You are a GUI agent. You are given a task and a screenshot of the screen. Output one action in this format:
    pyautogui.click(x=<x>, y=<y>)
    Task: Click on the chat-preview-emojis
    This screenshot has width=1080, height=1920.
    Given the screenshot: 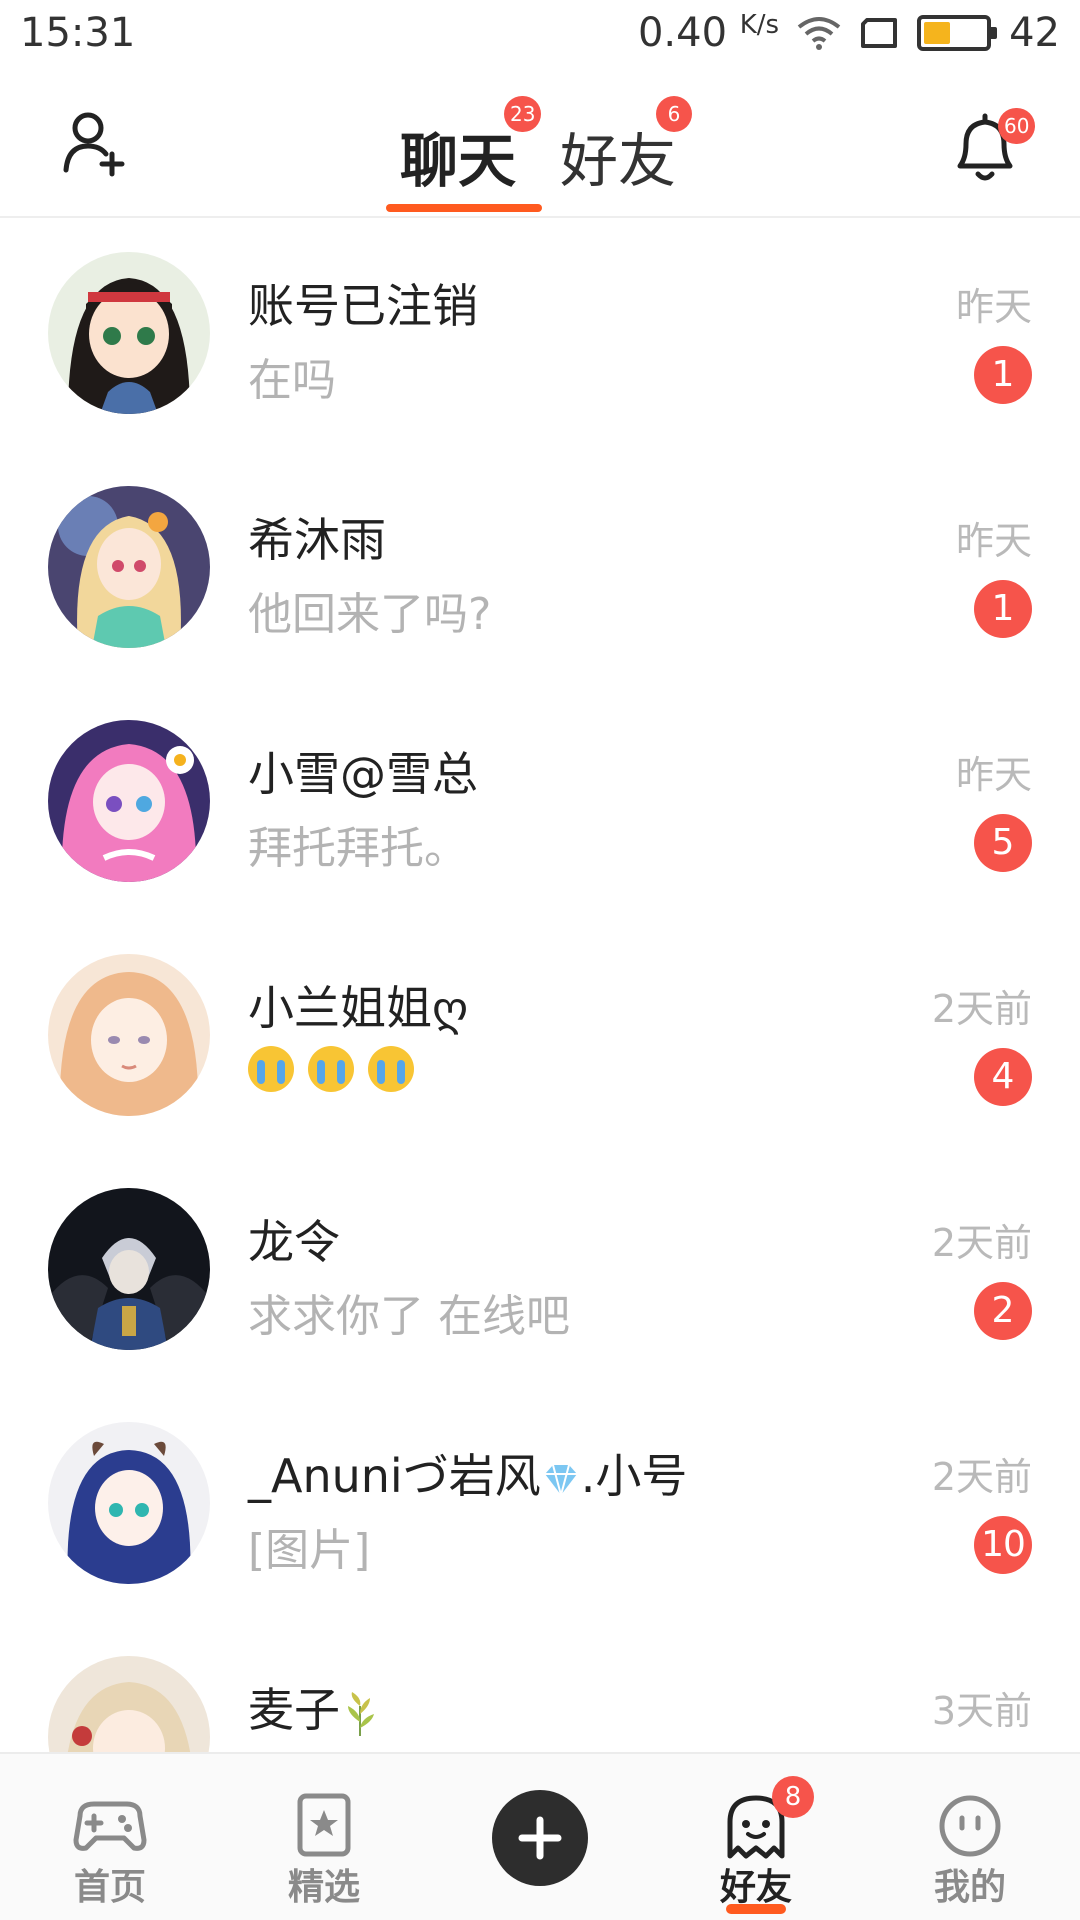 What is the action you would take?
    pyautogui.click(x=331, y=1069)
    